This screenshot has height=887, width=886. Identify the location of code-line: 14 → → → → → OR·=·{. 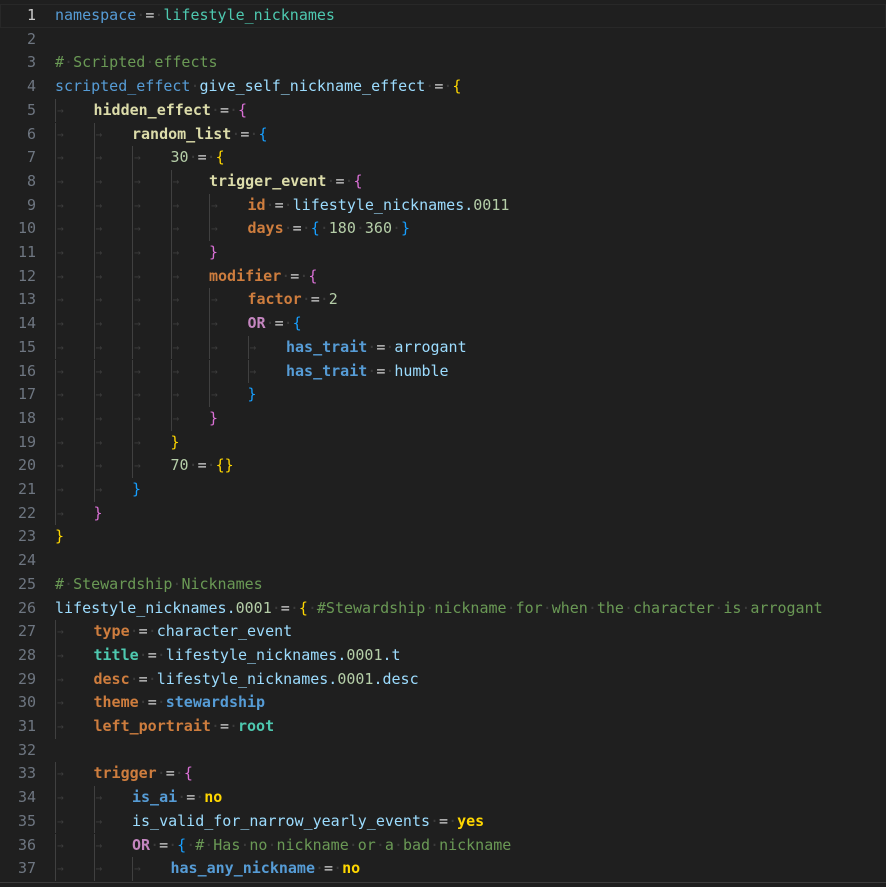
(443, 324).